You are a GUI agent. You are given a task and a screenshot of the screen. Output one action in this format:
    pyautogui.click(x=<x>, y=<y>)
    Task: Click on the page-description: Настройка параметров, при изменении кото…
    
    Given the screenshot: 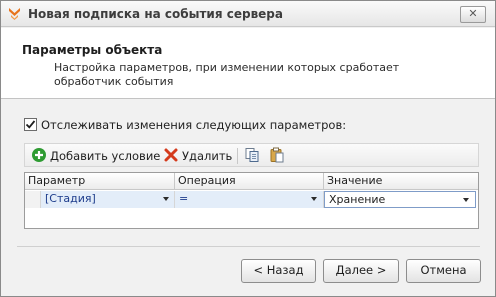 What is the action you would take?
    pyautogui.click(x=227, y=74)
    